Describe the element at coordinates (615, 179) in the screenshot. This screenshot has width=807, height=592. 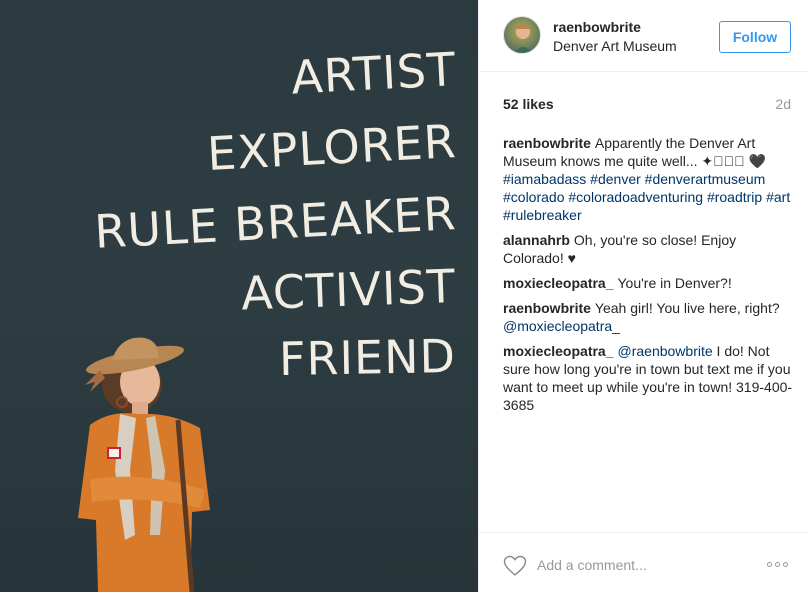
I see `hashtag: #denver` at that location.